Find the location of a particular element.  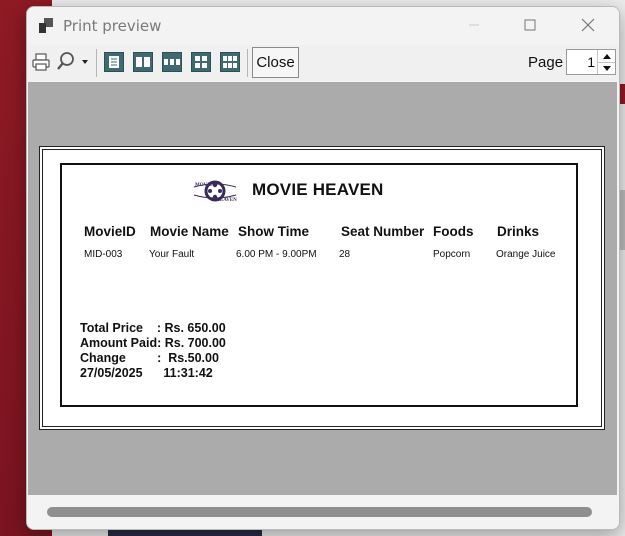

title-bar: Print preview is located at coordinates (323, 26).